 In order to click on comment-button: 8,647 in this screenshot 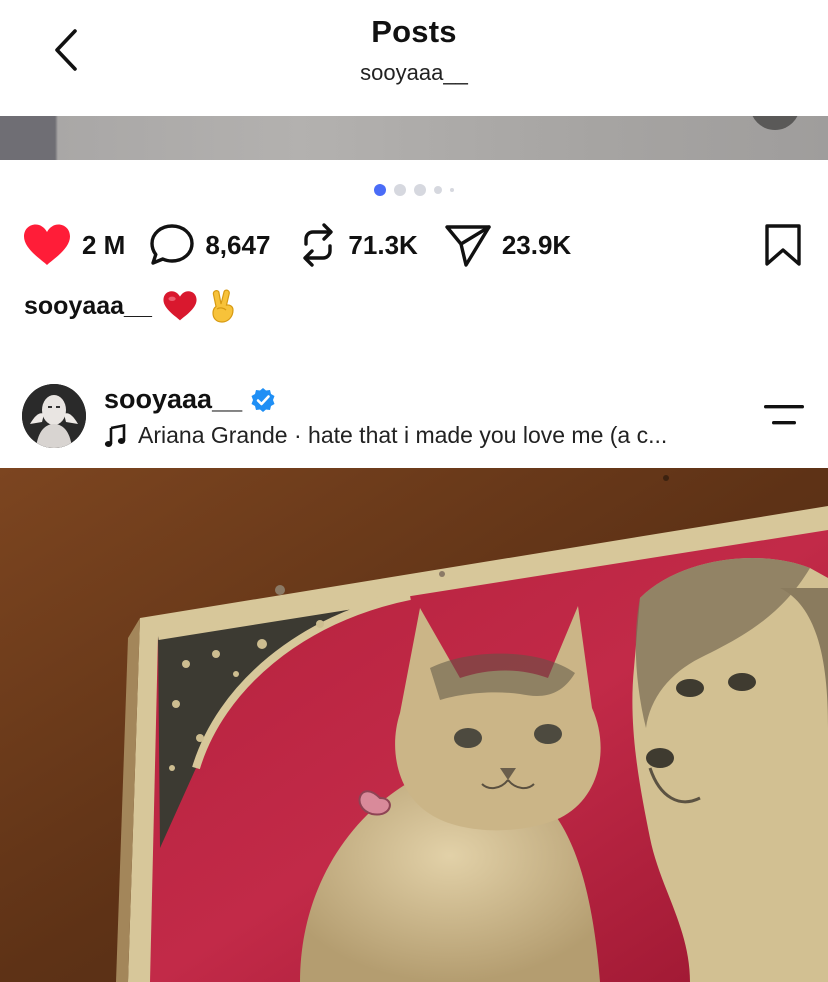, I will do `click(209, 245)`.